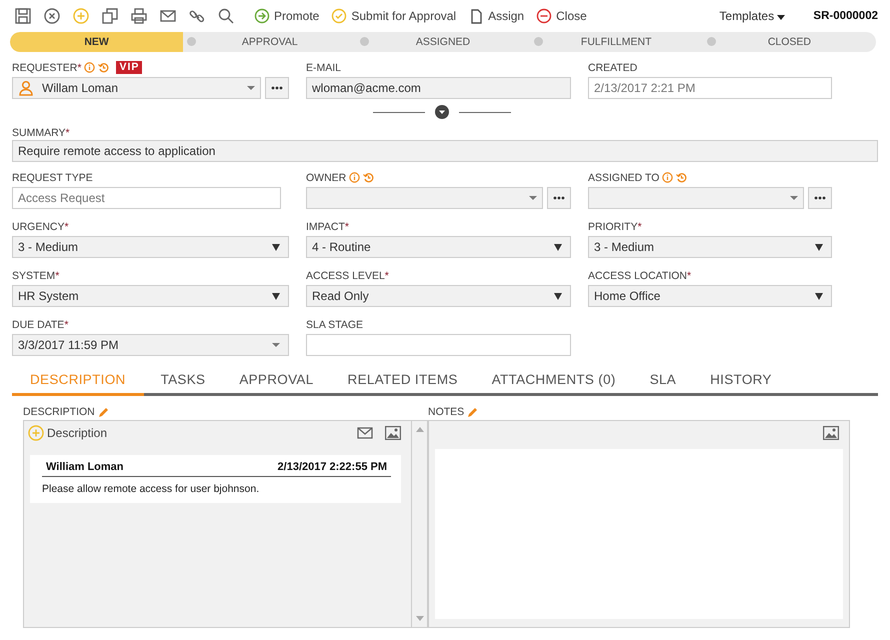 Image resolution: width=890 pixels, height=640 pixels. I want to click on stage-step: NEW, so click(97, 42).